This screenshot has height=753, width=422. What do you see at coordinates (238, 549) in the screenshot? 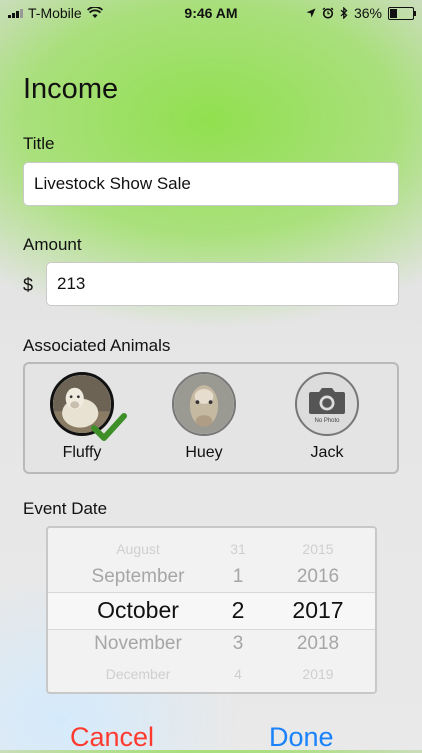
I see `picker-day: 31` at bounding box center [238, 549].